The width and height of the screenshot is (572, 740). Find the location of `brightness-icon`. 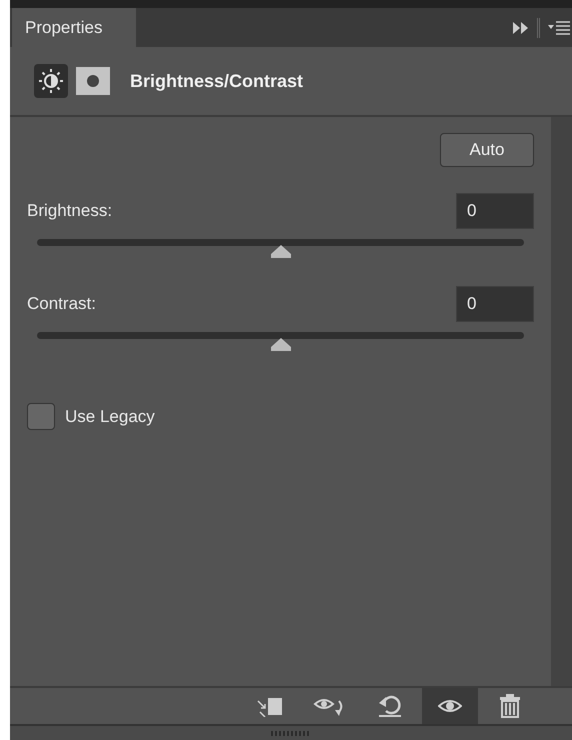

brightness-icon is located at coordinates (51, 81).